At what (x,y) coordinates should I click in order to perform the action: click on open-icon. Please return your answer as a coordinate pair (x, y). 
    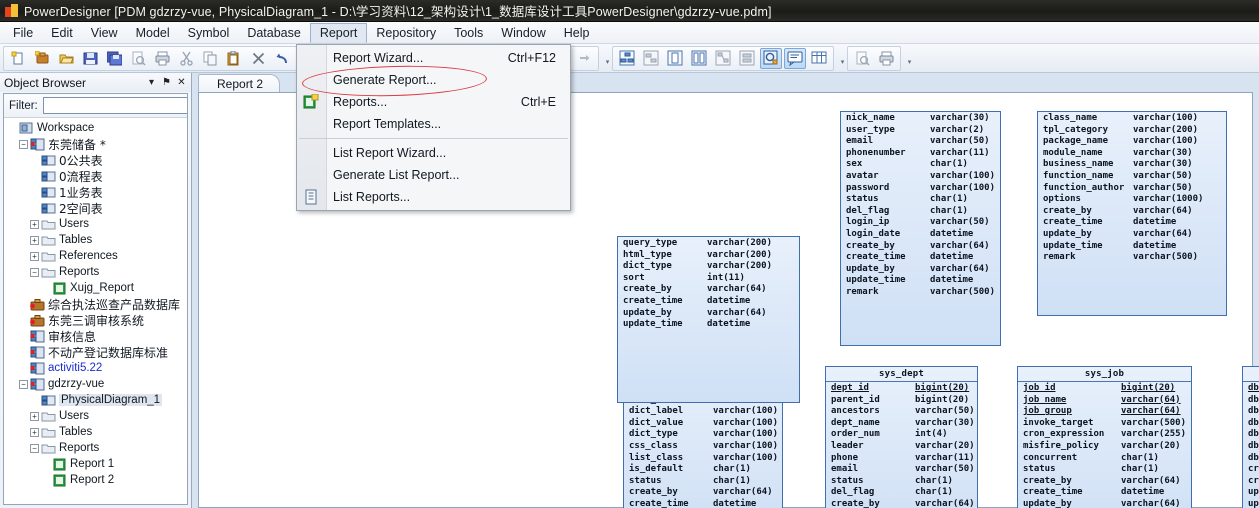
    Looking at the image, I should click on (66, 58).